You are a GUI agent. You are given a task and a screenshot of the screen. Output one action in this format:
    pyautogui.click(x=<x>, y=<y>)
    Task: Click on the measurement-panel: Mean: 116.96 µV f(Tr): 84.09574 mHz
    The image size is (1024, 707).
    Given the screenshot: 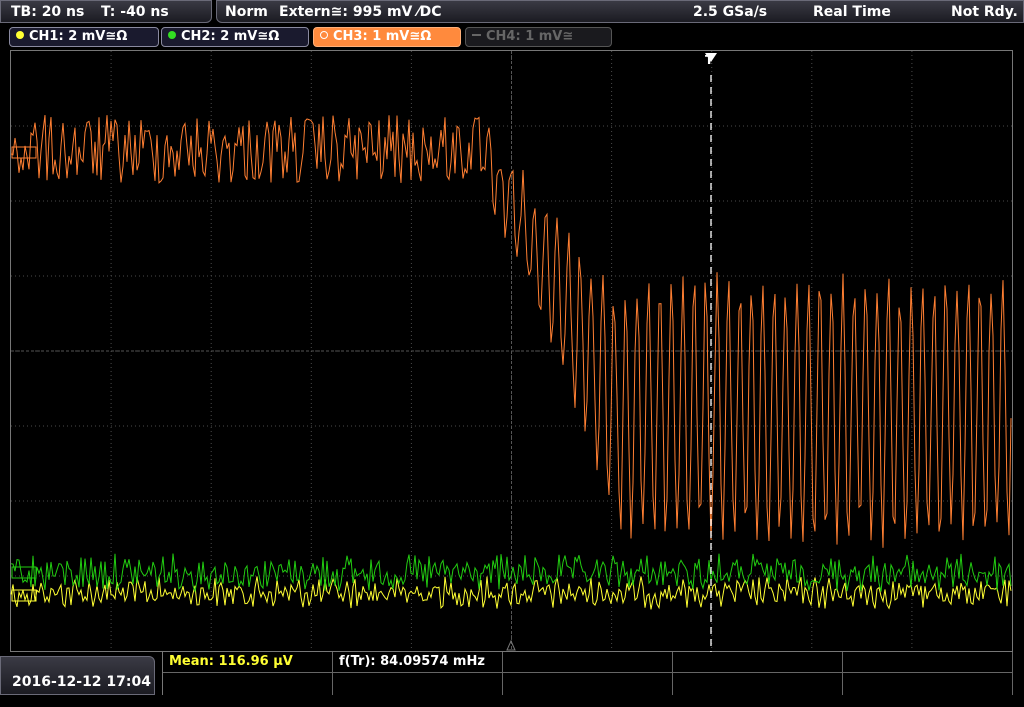 What is the action you would take?
    pyautogui.click(x=587, y=673)
    